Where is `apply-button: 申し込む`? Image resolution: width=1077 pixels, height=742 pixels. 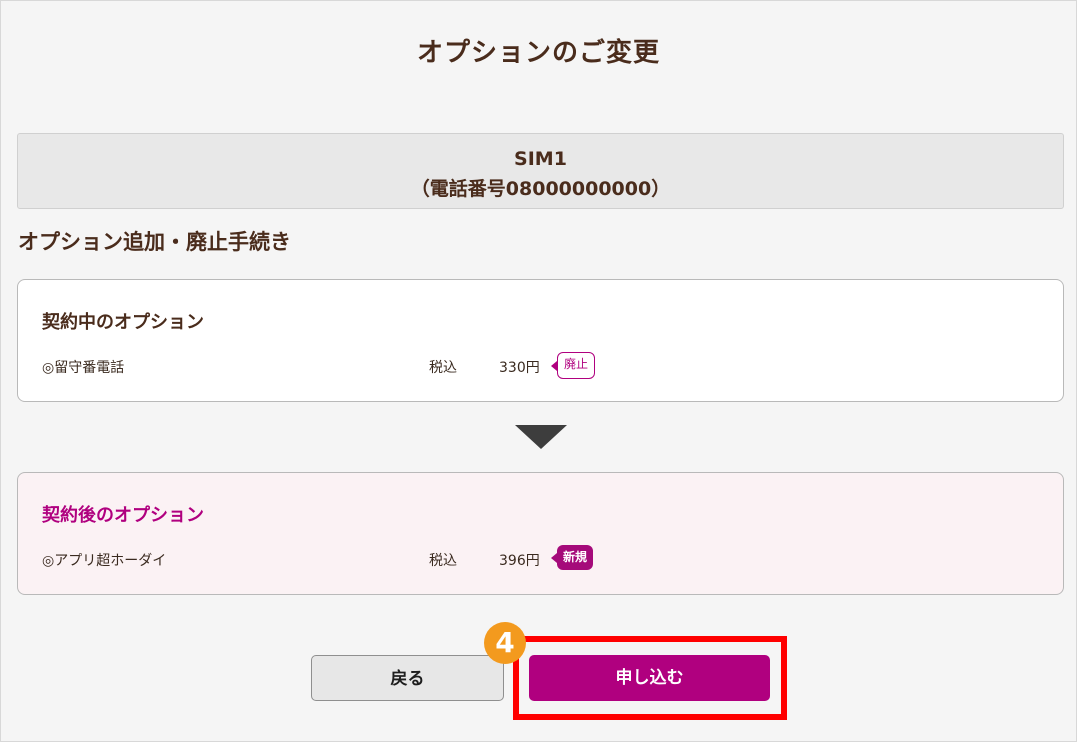 apply-button: 申し込む is located at coordinates (649, 678).